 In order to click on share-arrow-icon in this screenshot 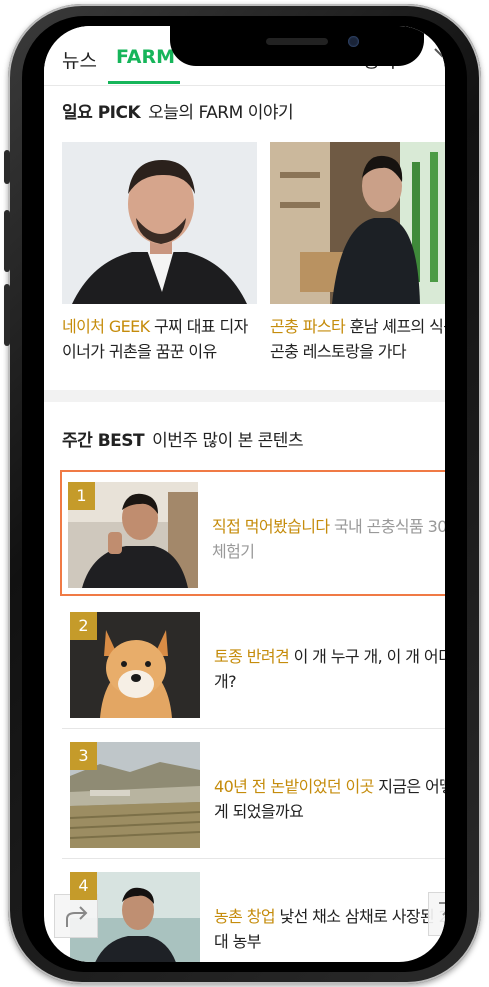, I will do `click(77, 916)`.